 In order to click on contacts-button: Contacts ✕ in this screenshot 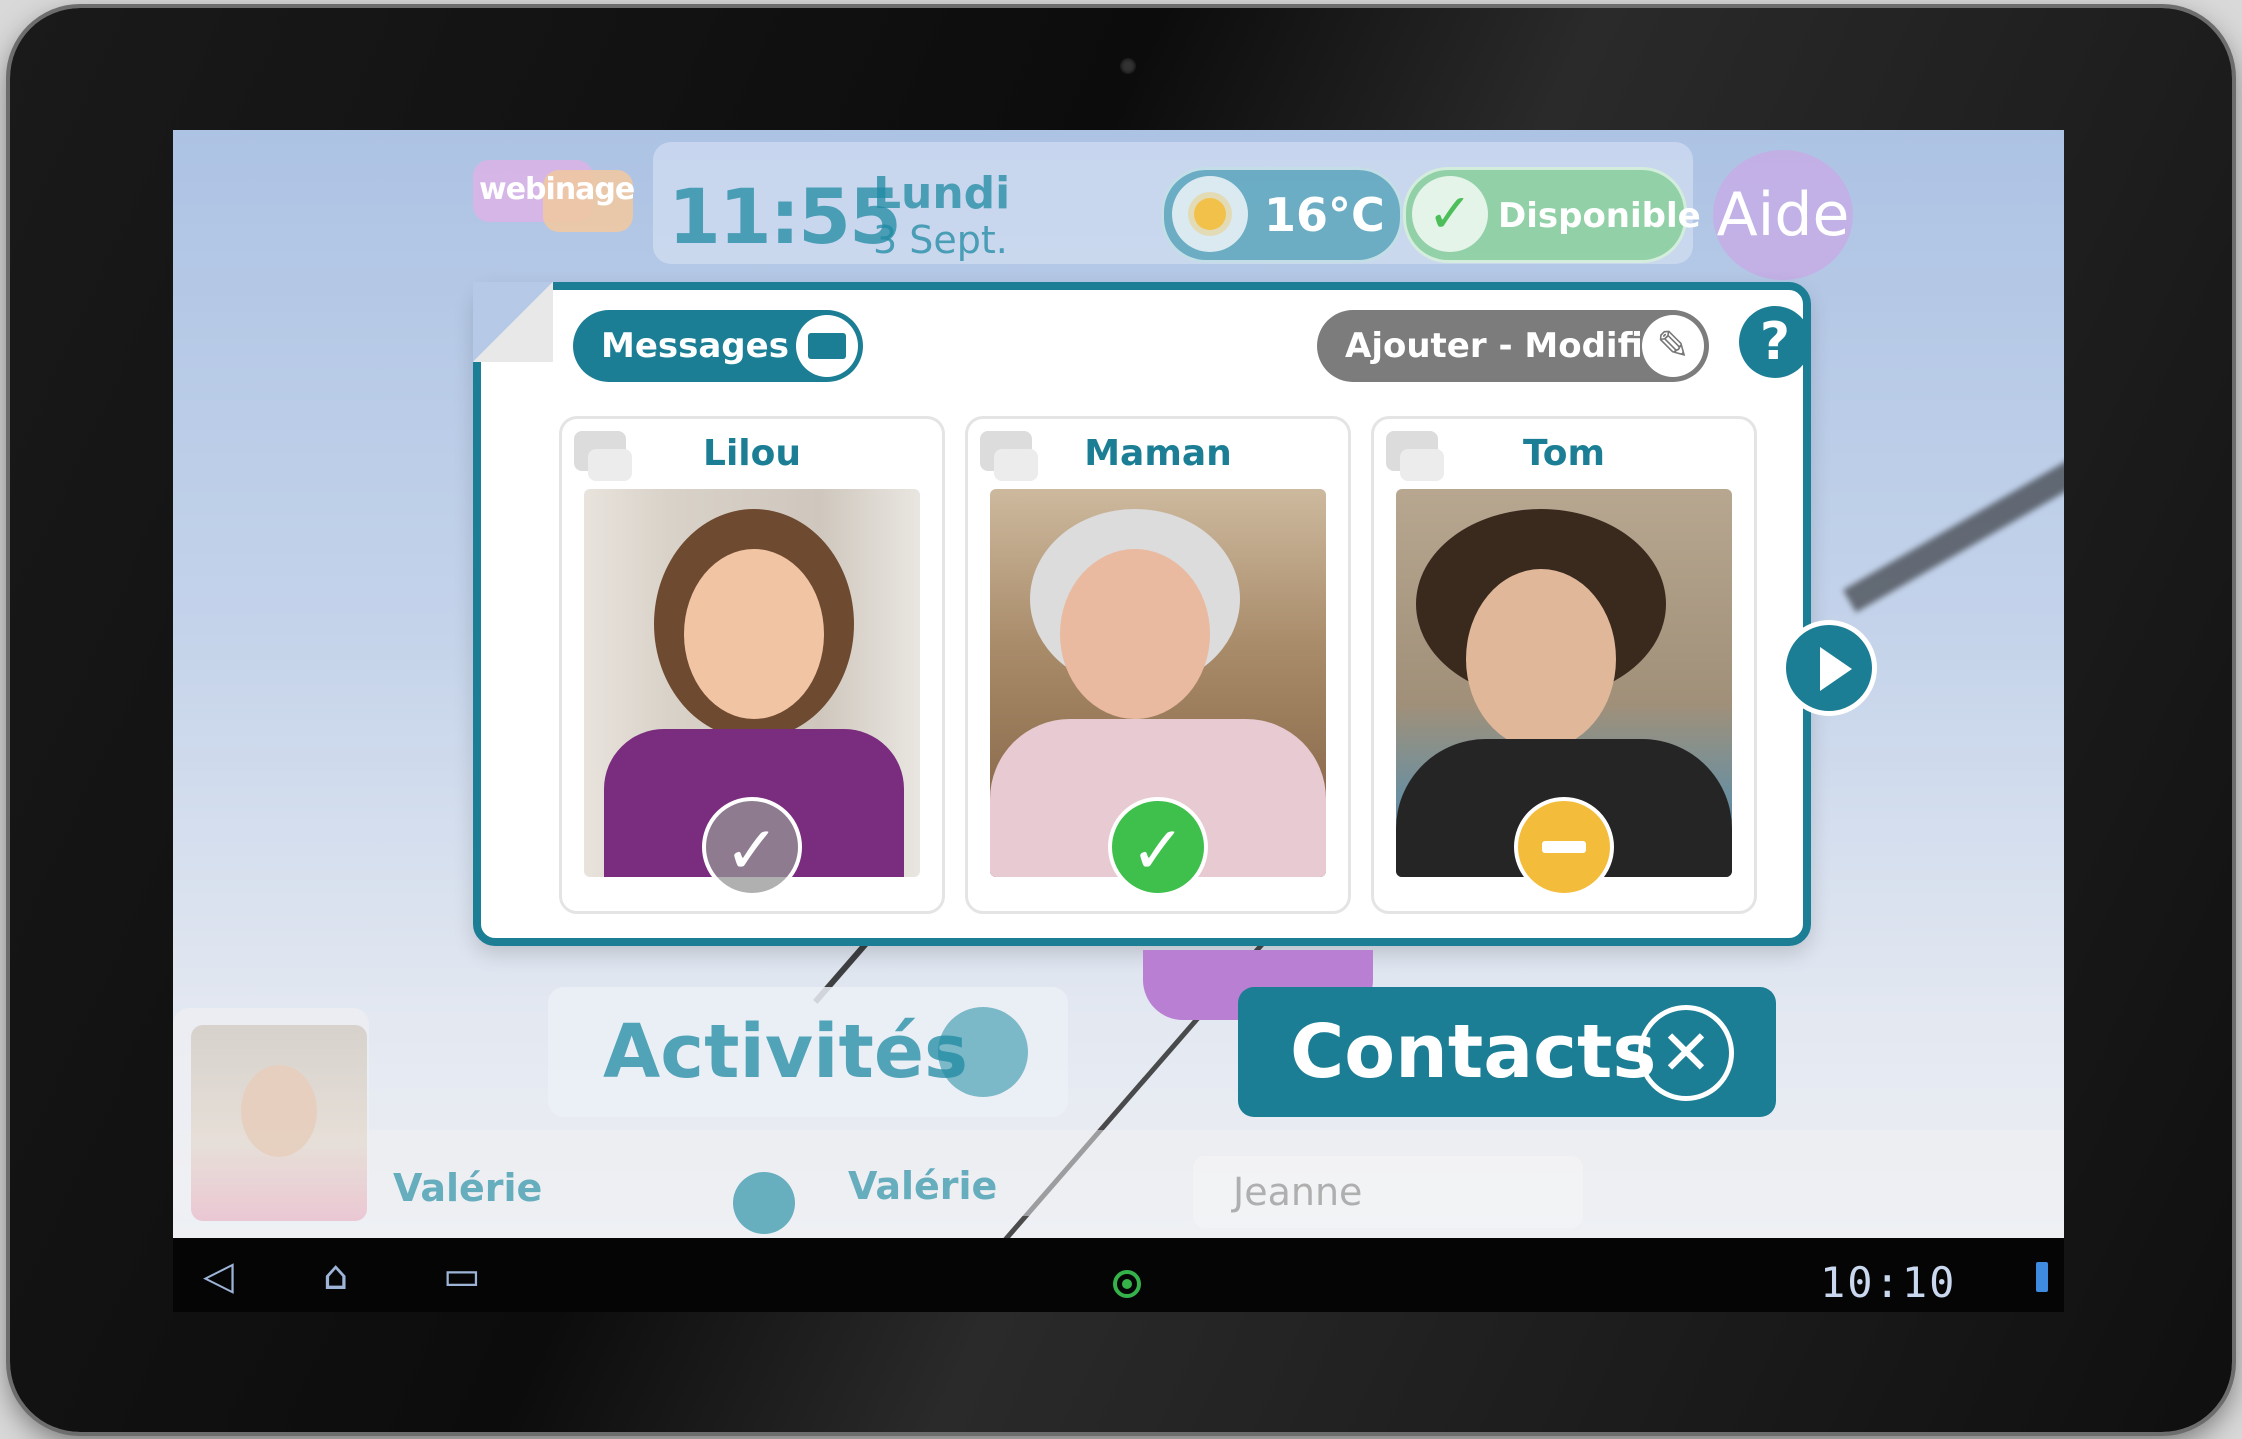, I will do `click(1507, 1052)`.